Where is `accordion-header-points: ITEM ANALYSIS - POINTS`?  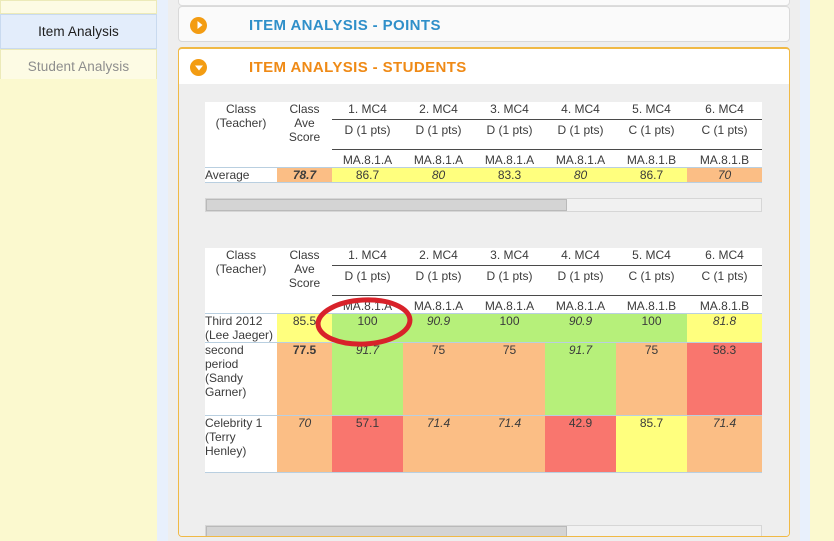
accordion-header-points: ITEM ANALYSIS - POINTS is located at coordinates (484, 25).